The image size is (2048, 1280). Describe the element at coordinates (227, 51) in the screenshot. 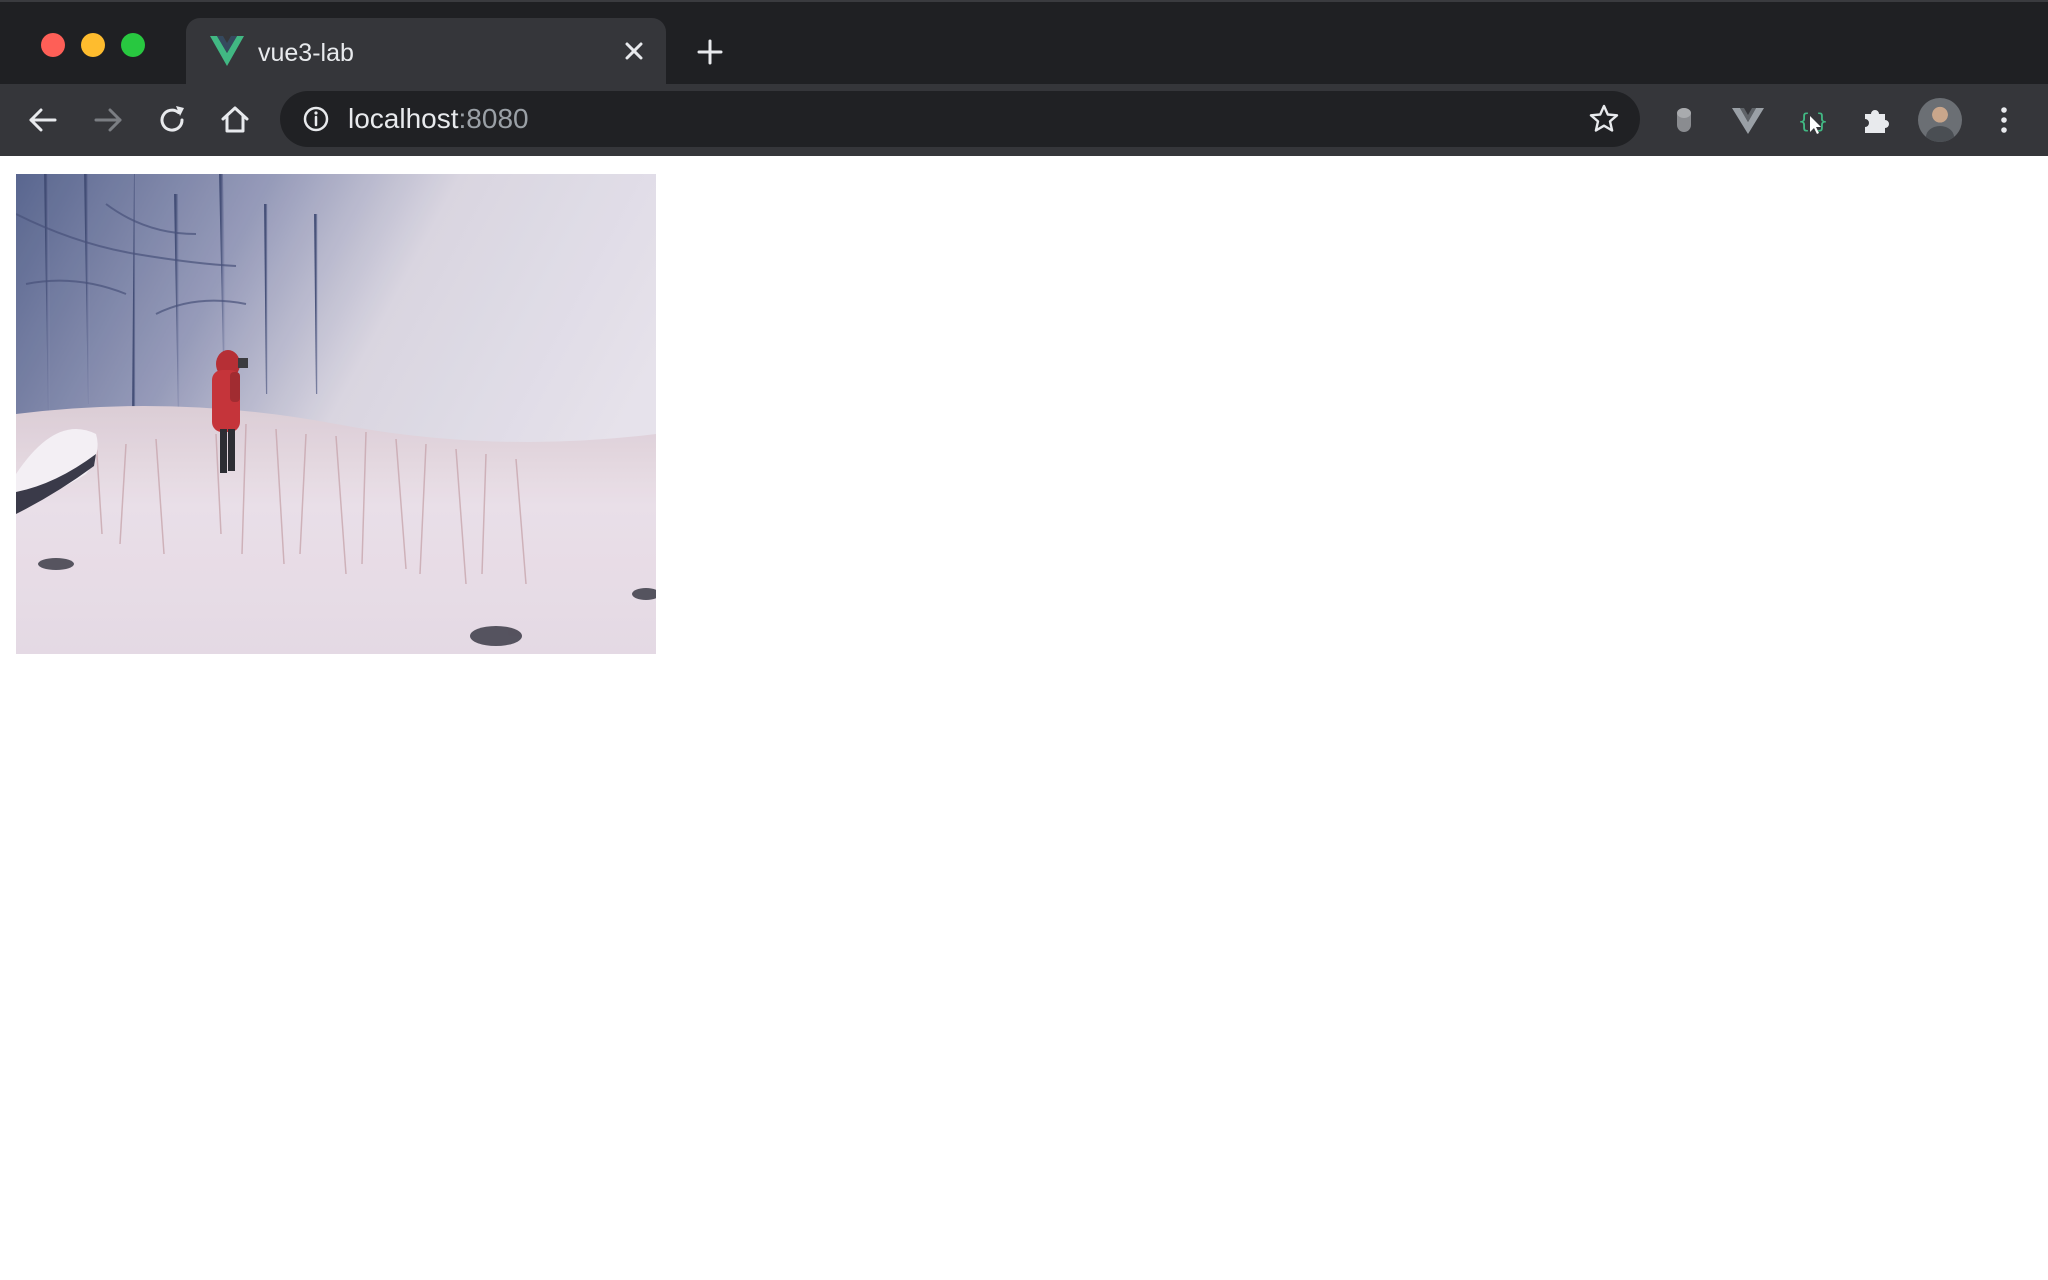

I see `vue-logo-icon` at that location.